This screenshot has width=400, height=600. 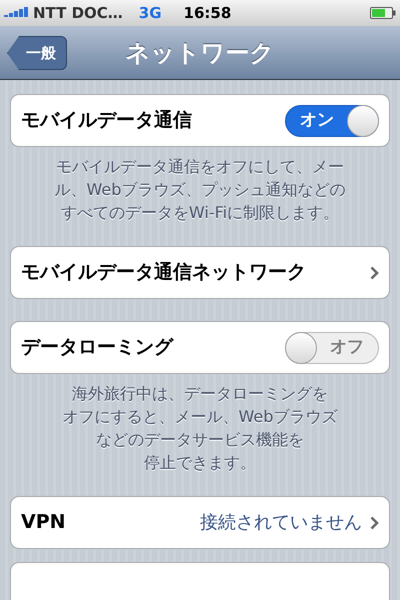 What do you see at coordinates (317, 120) in the screenshot?
I see `switch-label: オン` at bounding box center [317, 120].